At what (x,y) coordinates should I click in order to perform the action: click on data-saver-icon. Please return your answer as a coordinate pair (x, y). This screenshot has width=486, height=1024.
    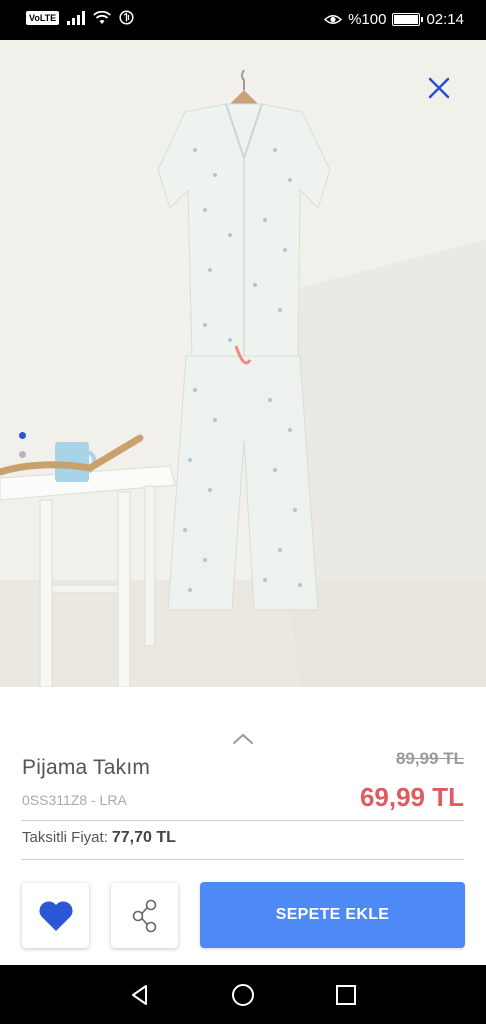
    Looking at the image, I should click on (126, 17).